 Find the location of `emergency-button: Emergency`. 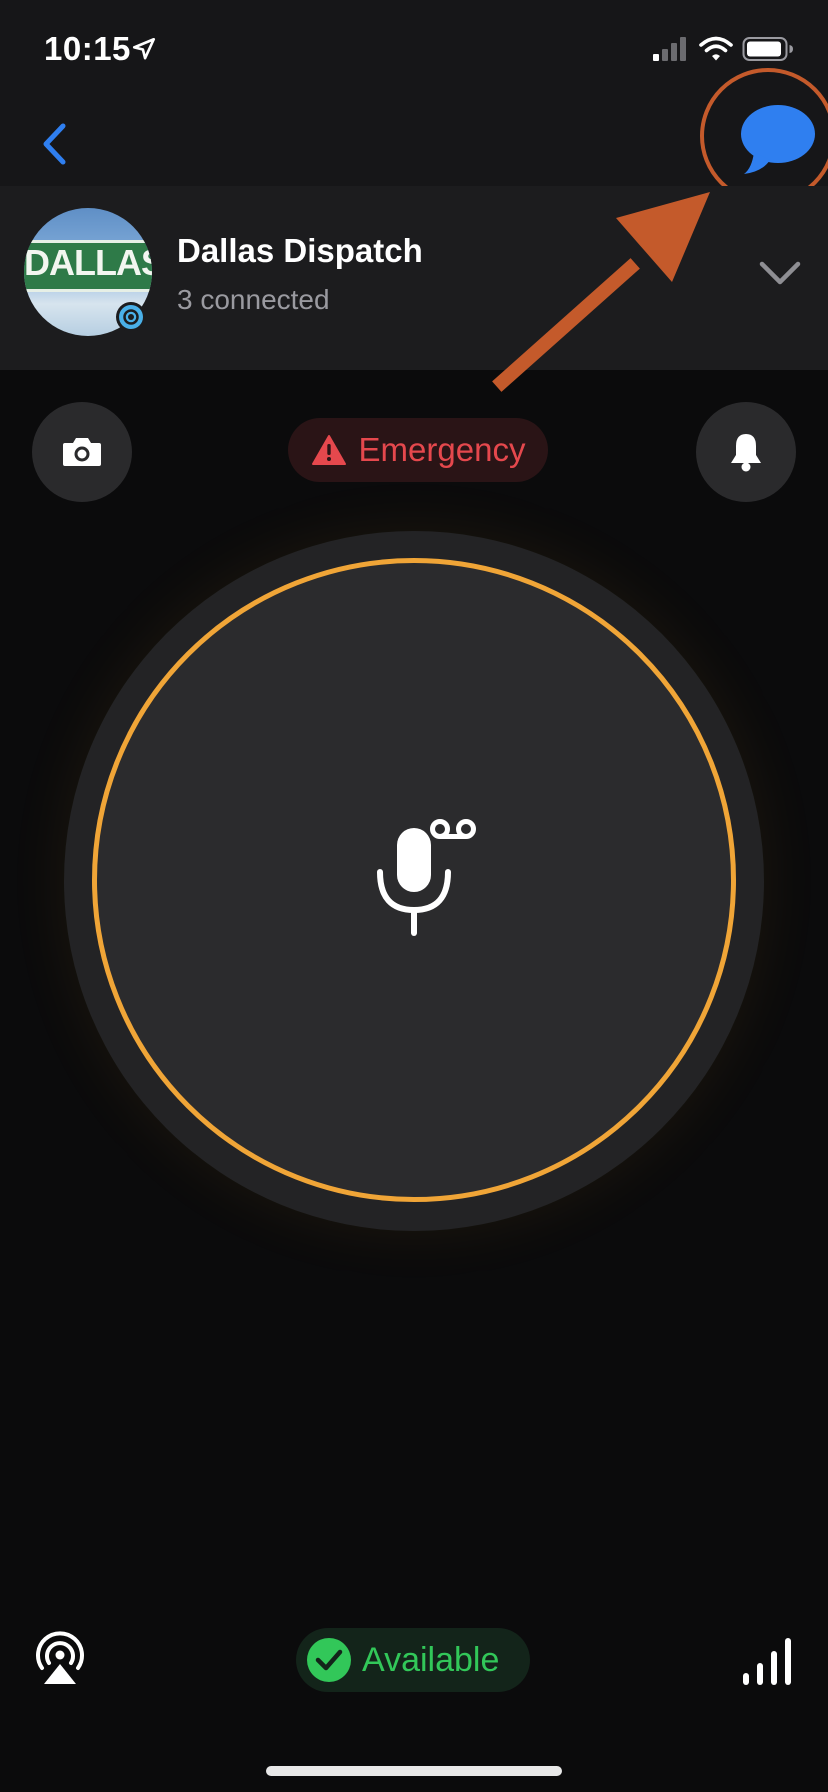

emergency-button: Emergency is located at coordinates (418, 450).